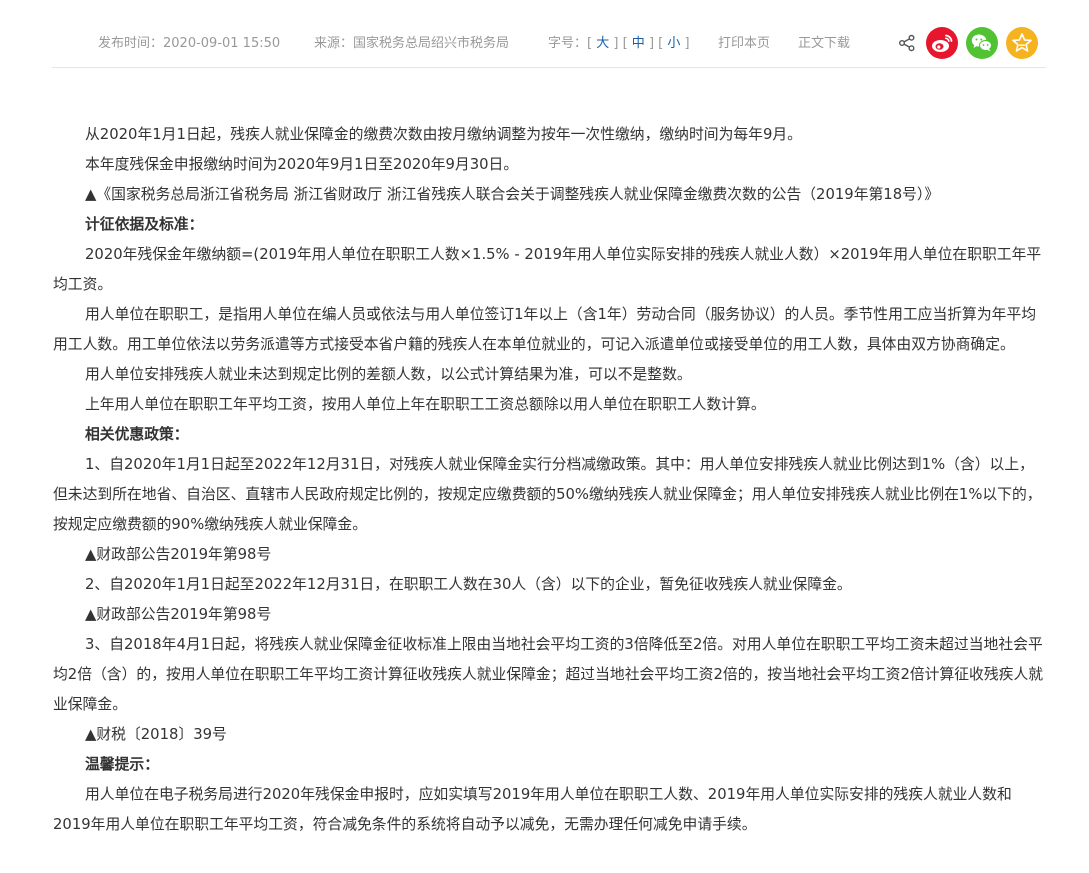 Image resolution: width=1089 pixels, height=873 pixels. Describe the element at coordinates (673, 43) in the screenshot. I see `font-size-small-link: 小` at that location.